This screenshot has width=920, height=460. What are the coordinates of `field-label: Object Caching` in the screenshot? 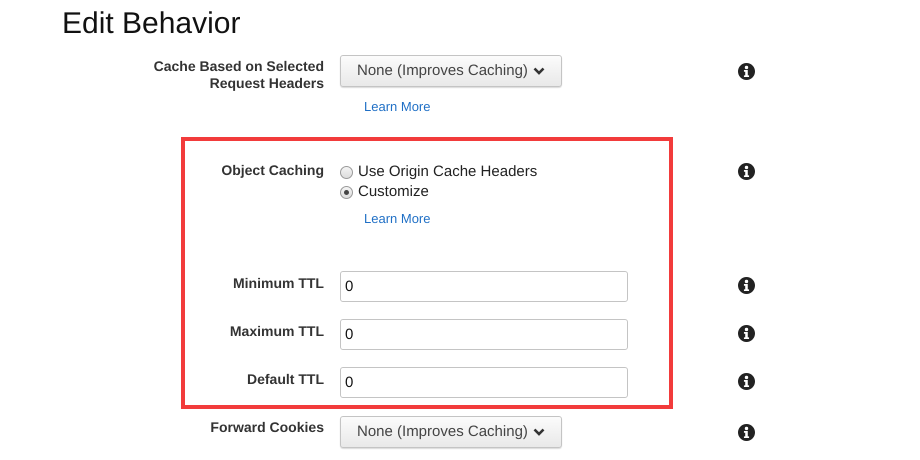 It's located at (272, 170).